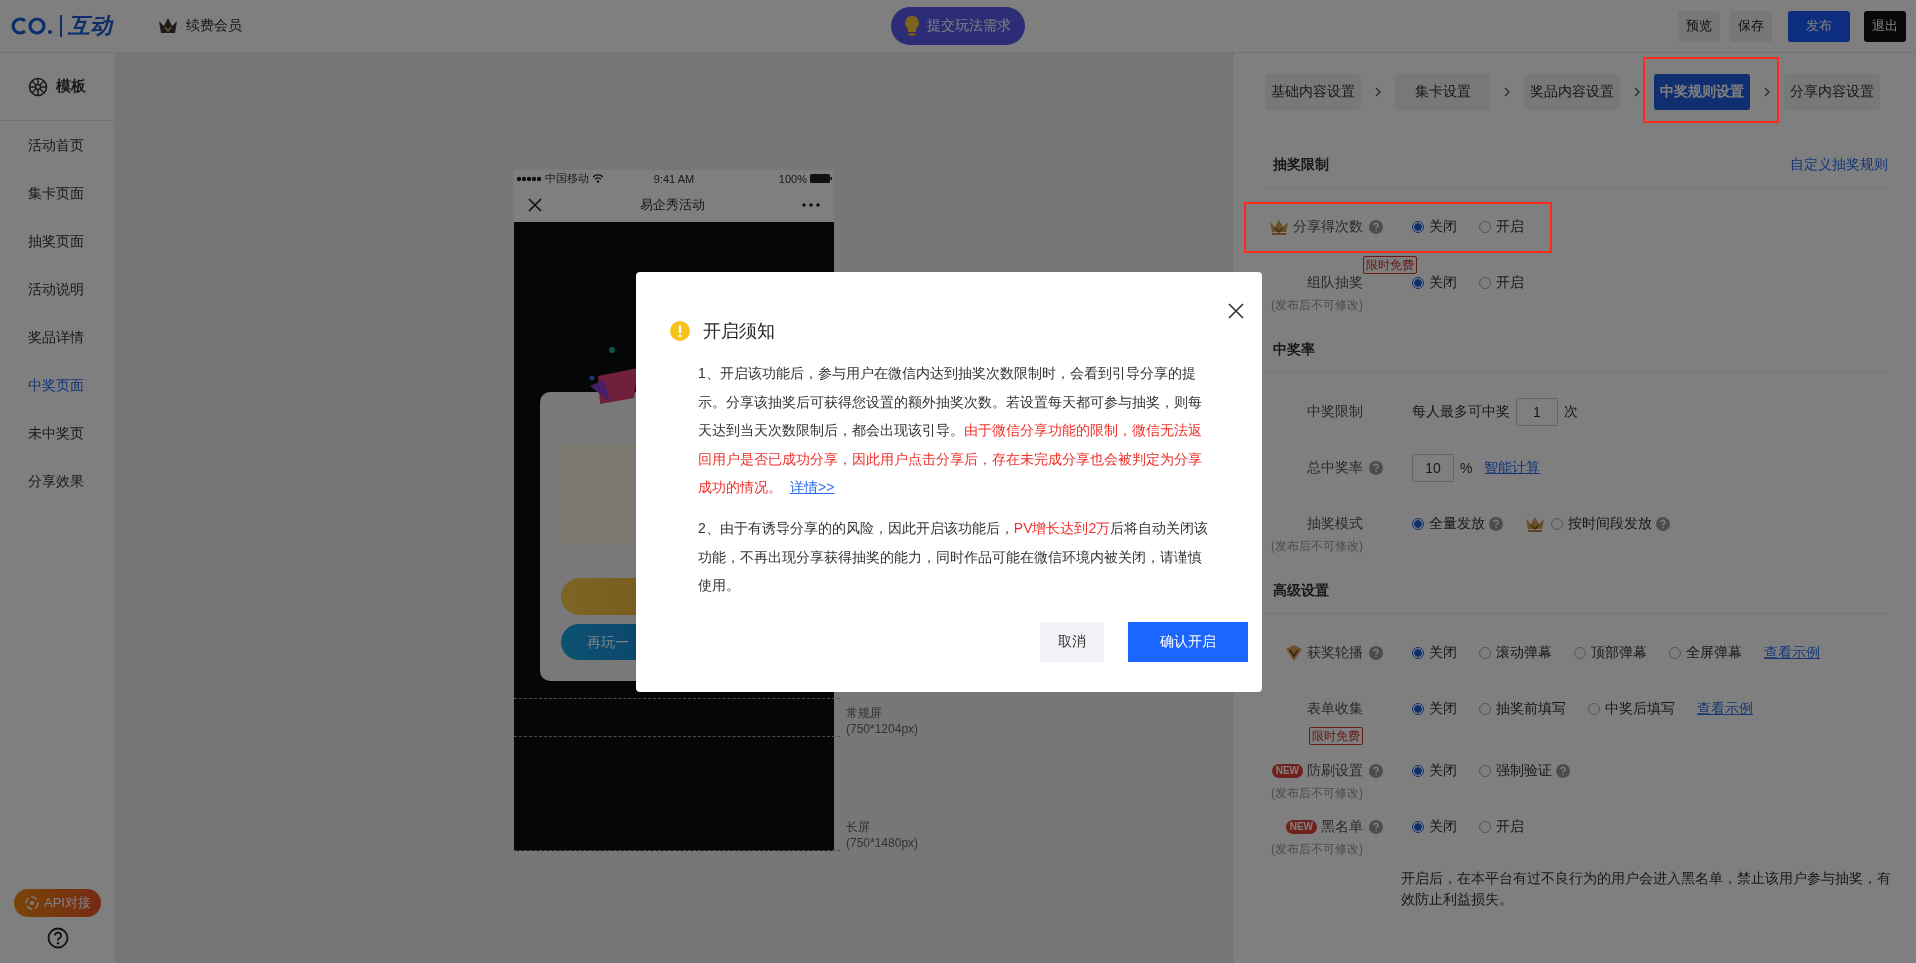  Describe the element at coordinates (1601, 524) in the screenshot. I see `radio-option: 按时间段发放` at that location.